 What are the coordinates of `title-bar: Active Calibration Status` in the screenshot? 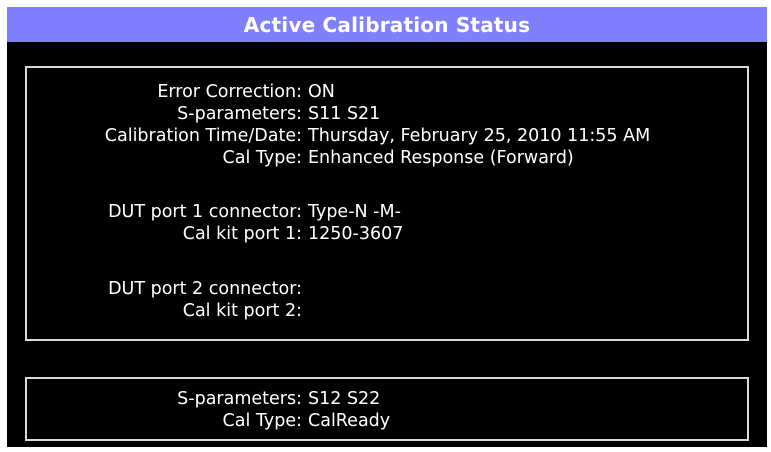 It's located at (387, 24).